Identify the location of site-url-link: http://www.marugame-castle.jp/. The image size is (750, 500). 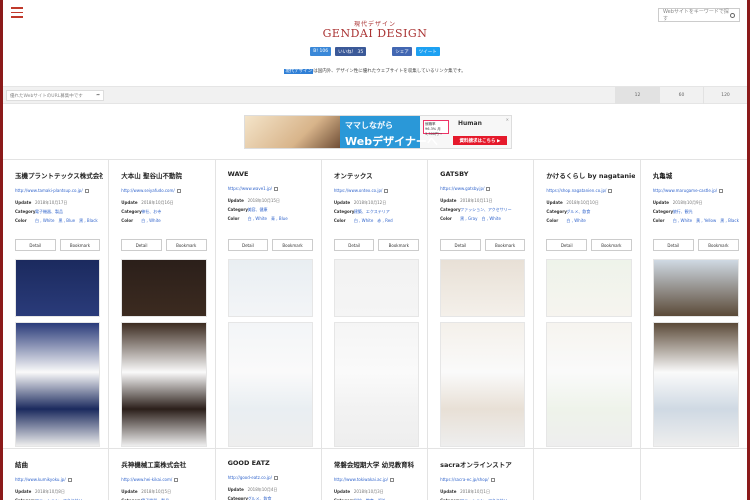
(697, 190).